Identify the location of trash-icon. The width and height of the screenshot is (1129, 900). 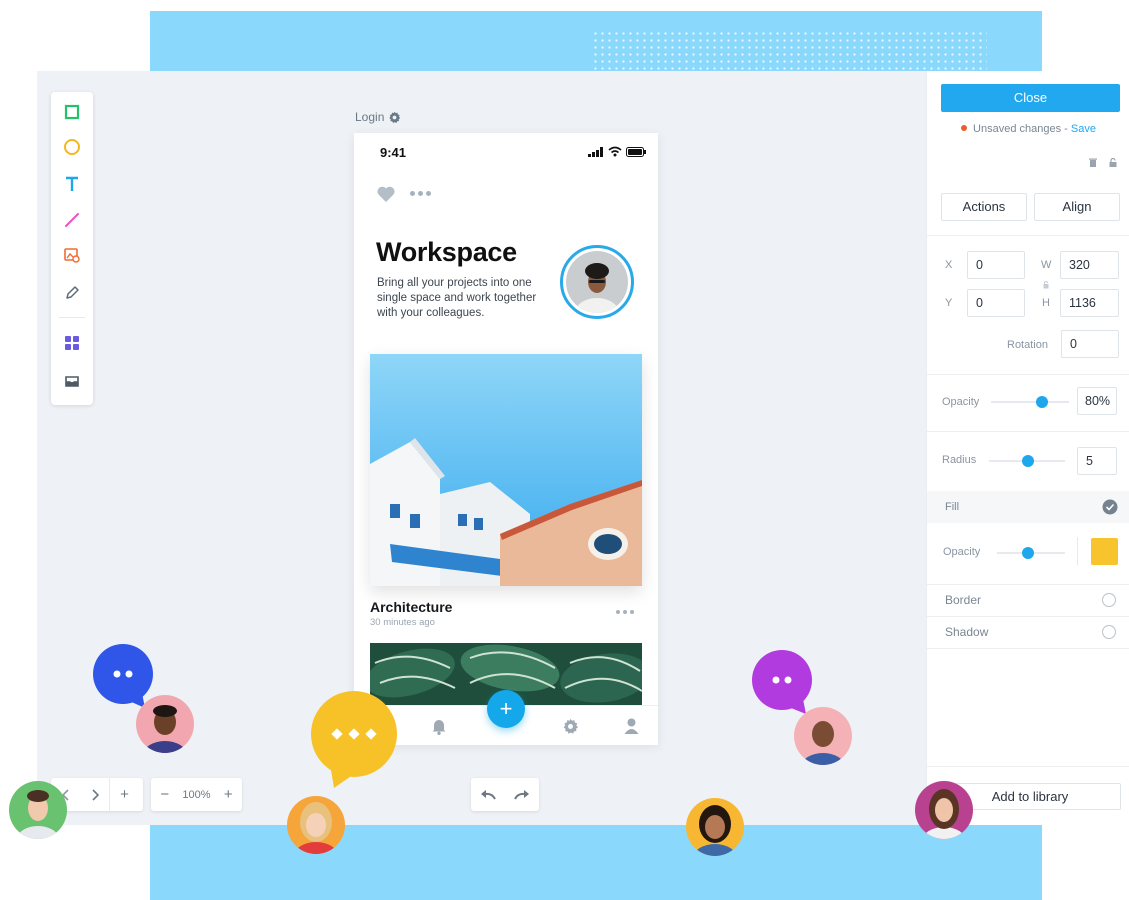
(1093, 162).